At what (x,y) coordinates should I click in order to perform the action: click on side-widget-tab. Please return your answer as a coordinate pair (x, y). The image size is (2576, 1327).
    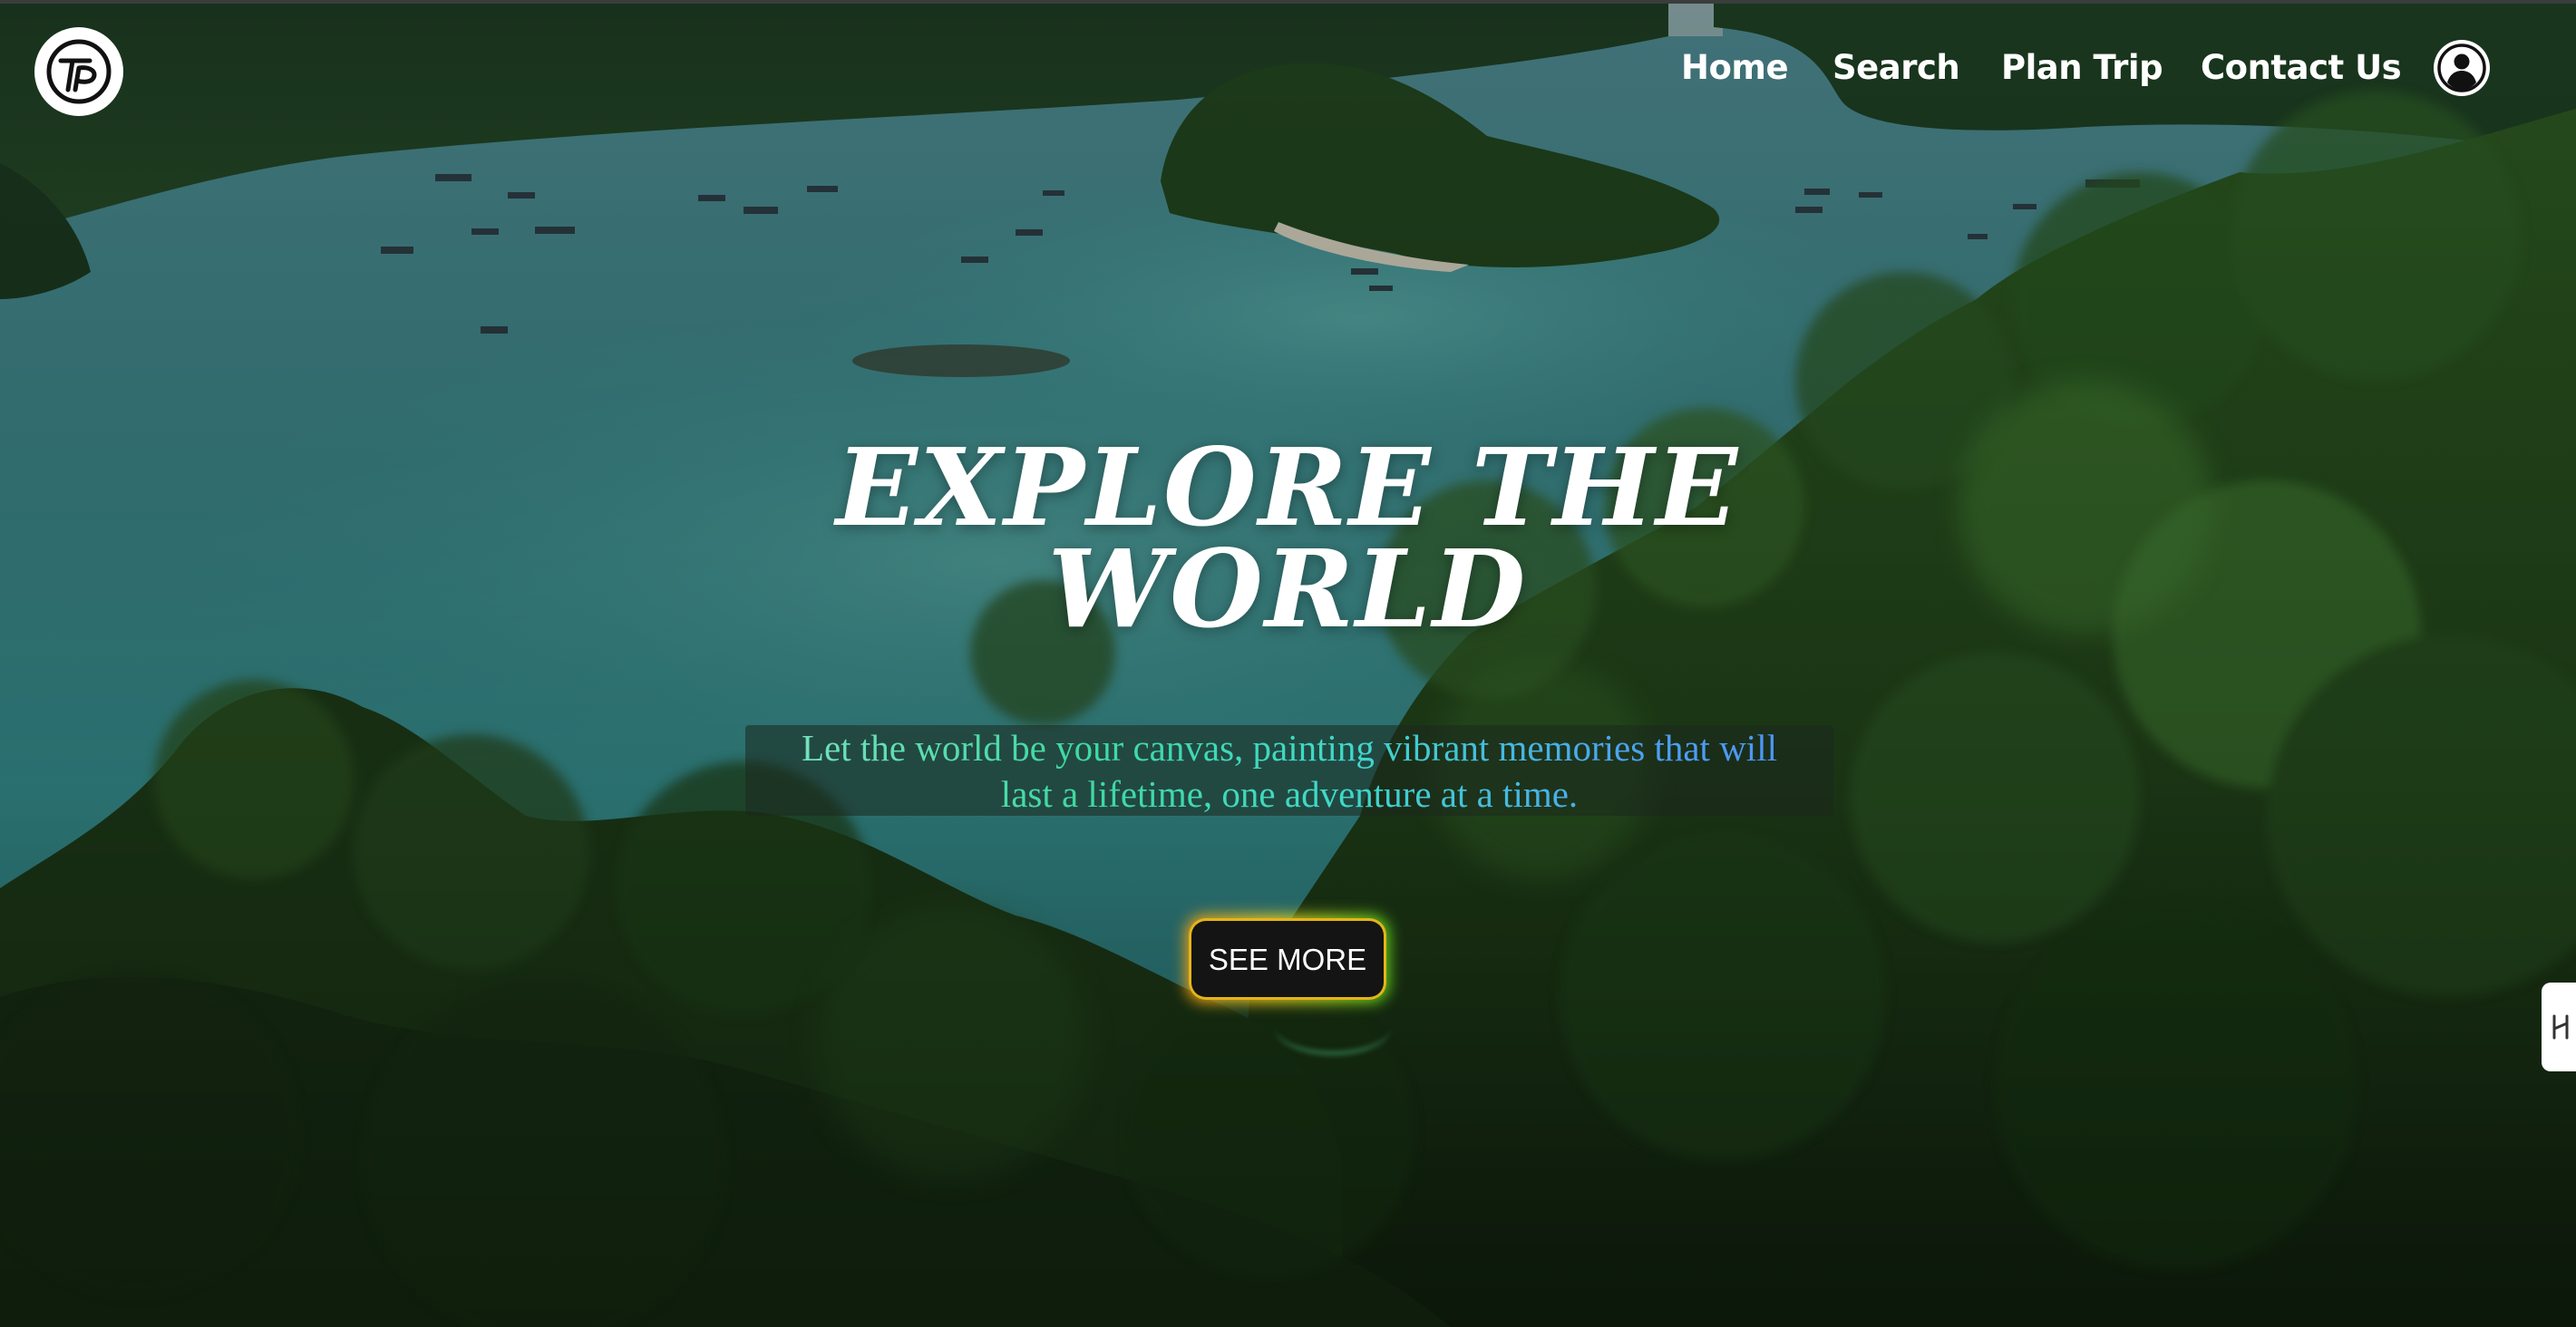
    Looking at the image, I should click on (2559, 1027).